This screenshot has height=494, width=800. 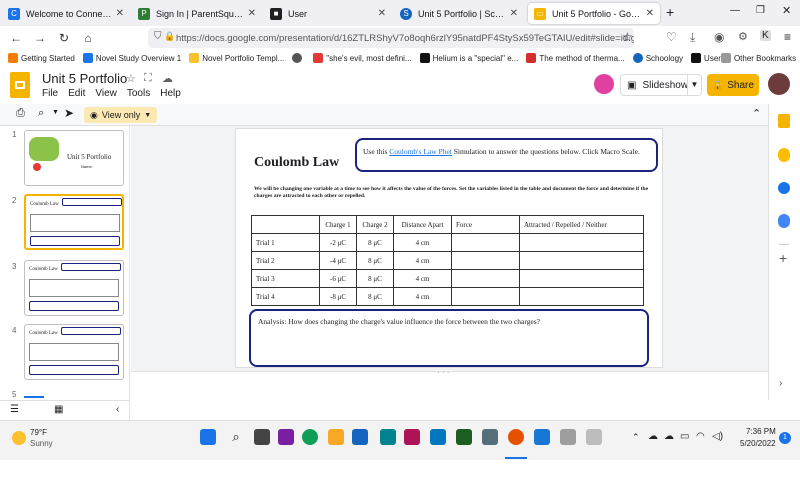 What do you see at coordinates (74, 222) in the screenshot?
I see `slide-thumbnail-2: Coulomb Law` at bounding box center [74, 222].